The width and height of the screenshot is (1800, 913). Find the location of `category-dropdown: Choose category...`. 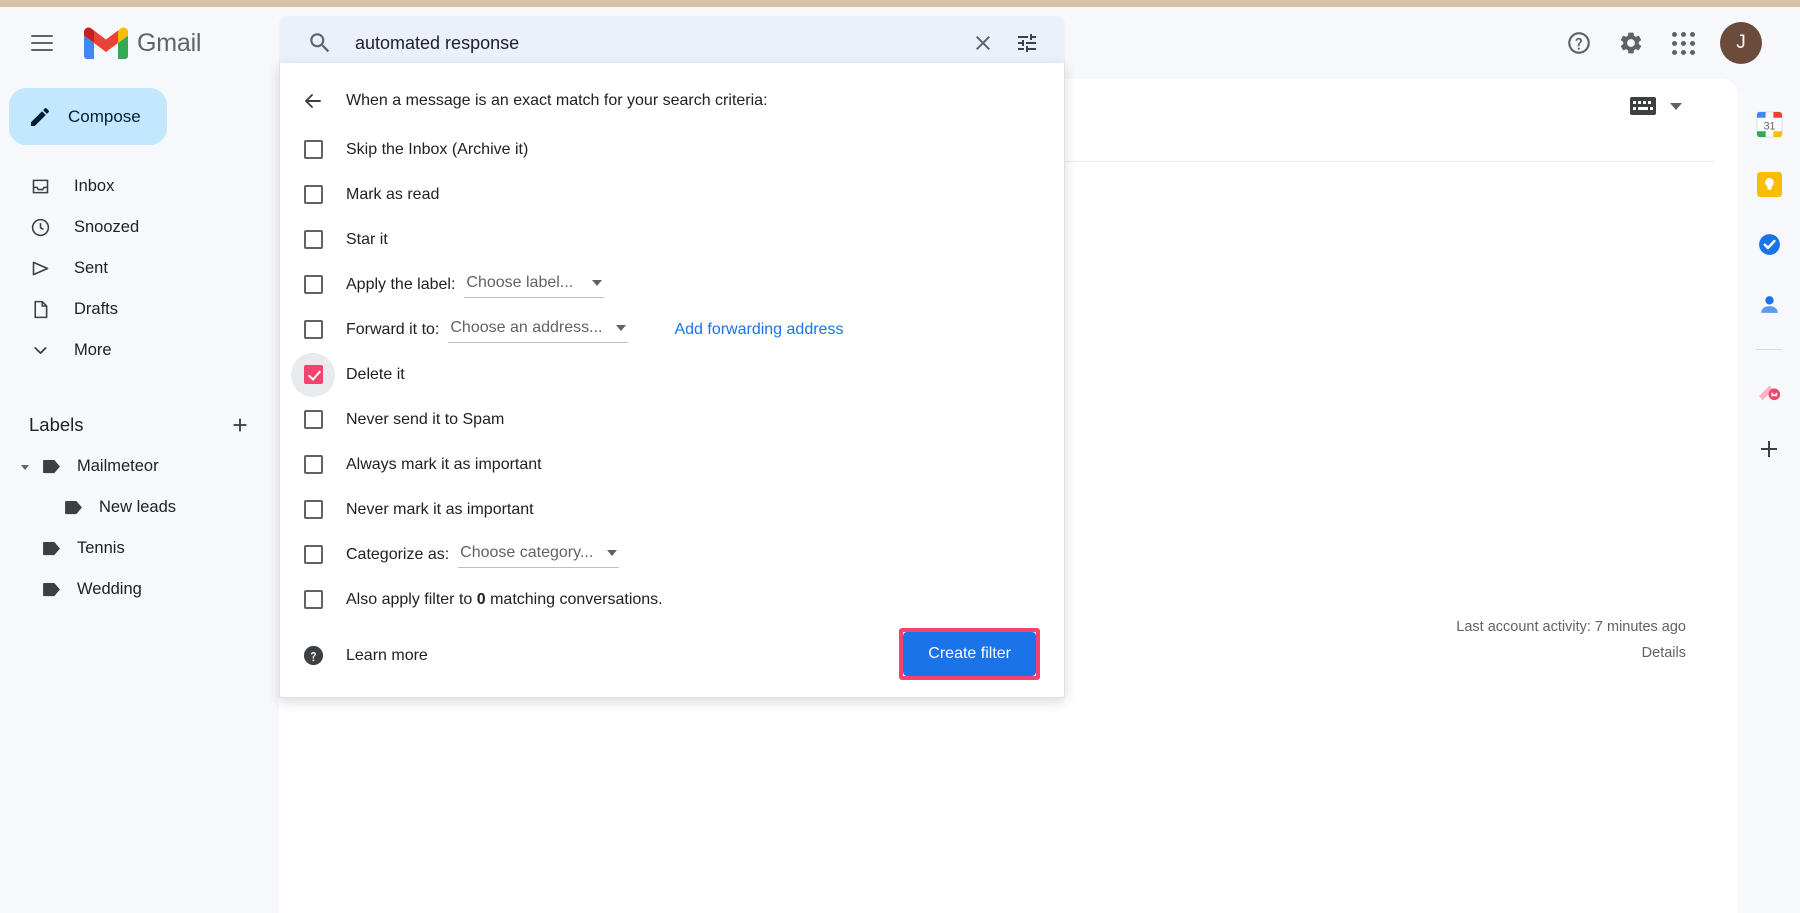

category-dropdown: Choose category... is located at coordinates (539, 554).